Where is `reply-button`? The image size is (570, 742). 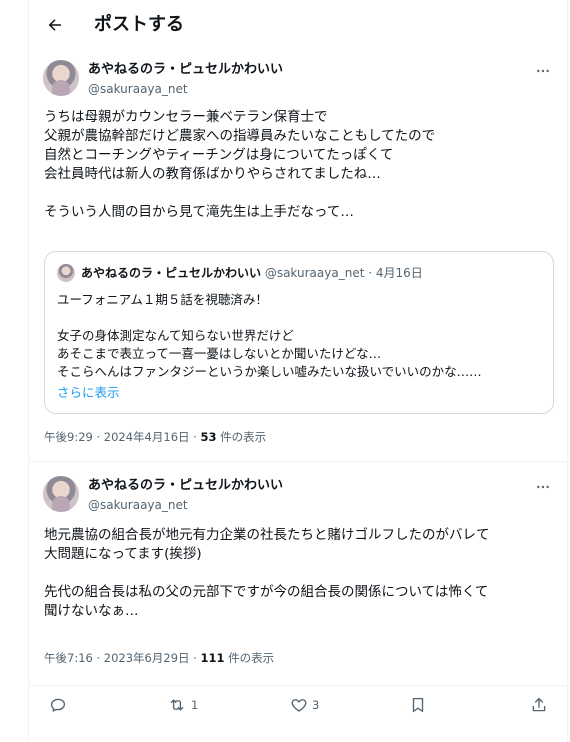
reply-button is located at coordinates (60, 705).